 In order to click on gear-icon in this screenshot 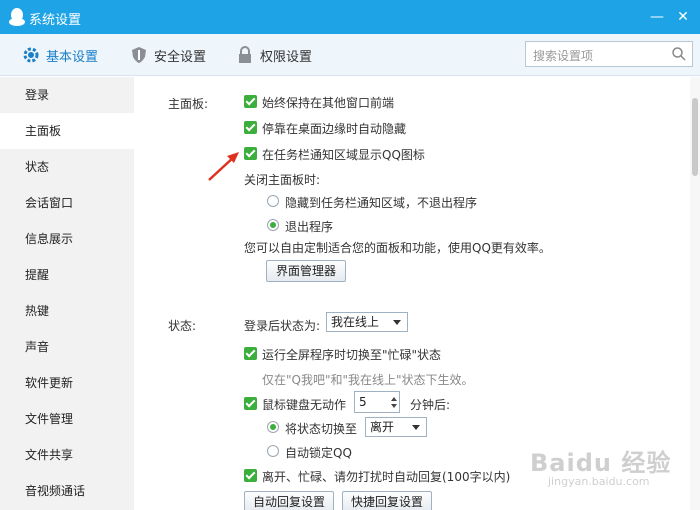, I will do `click(31, 55)`.